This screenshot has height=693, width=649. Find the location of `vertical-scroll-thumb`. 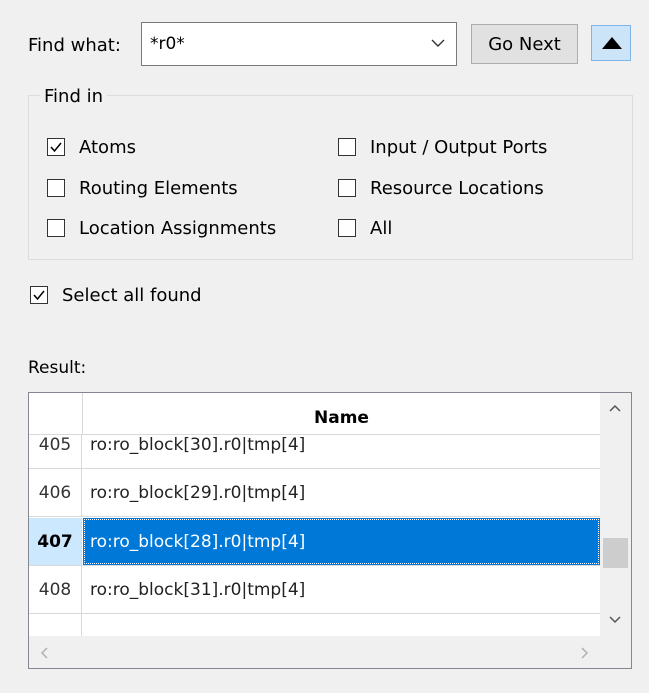

vertical-scroll-thumb is located at coordinates (615, 553).